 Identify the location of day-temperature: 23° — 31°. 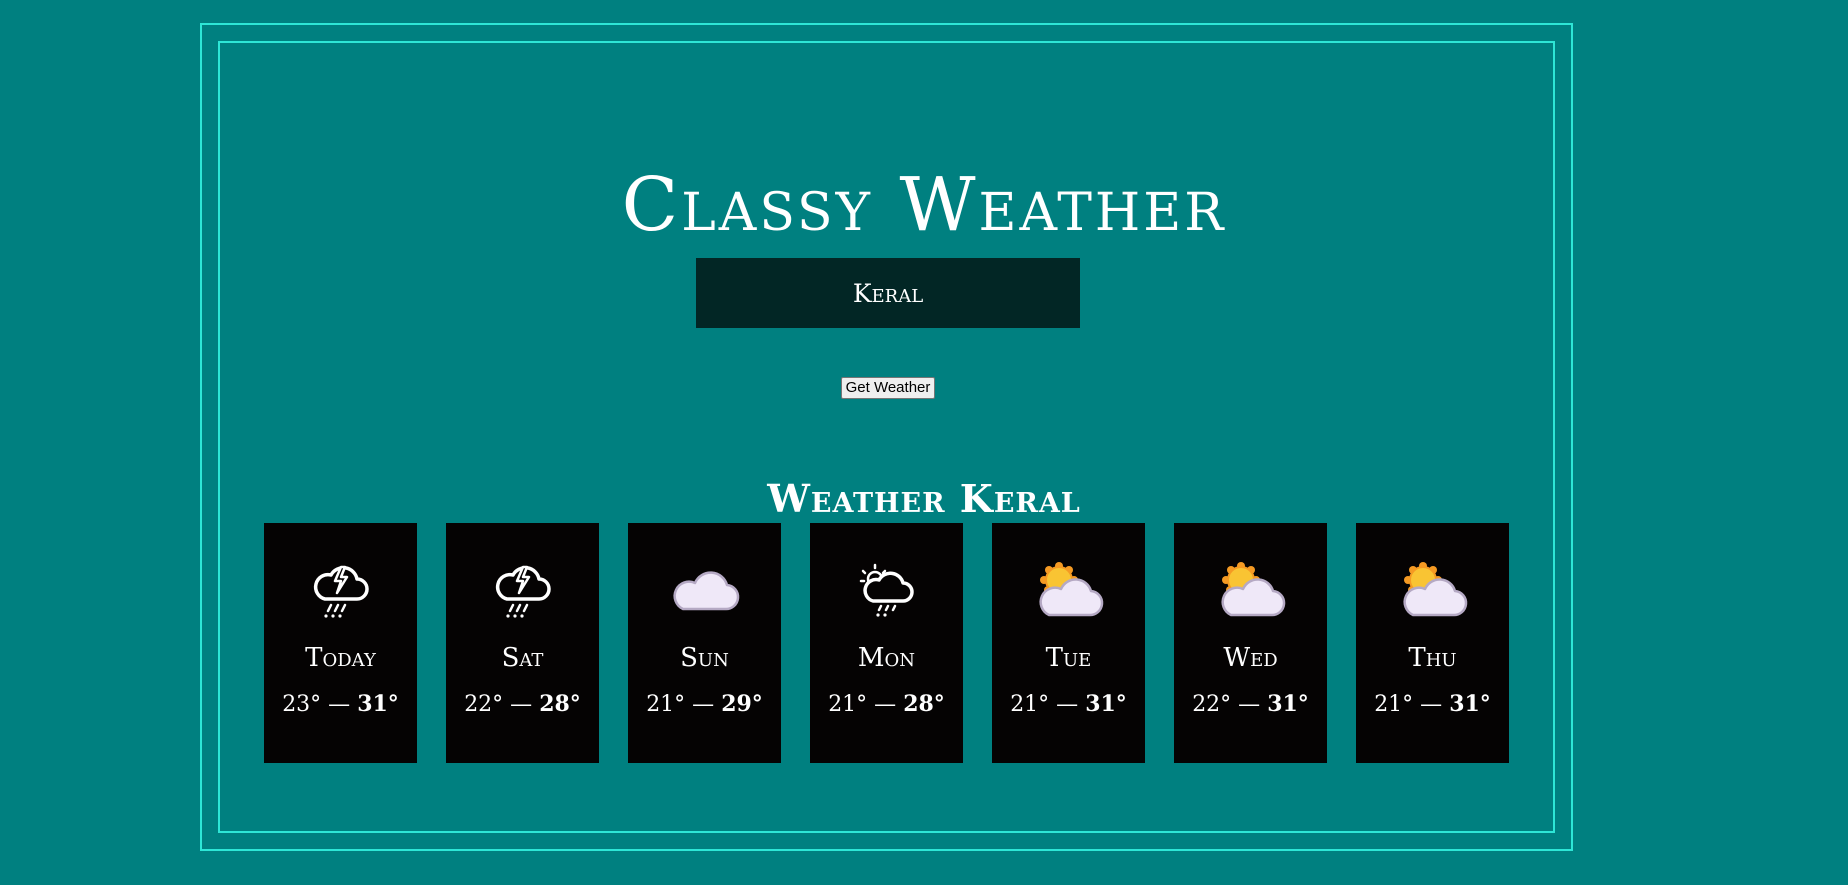
(340, 704).